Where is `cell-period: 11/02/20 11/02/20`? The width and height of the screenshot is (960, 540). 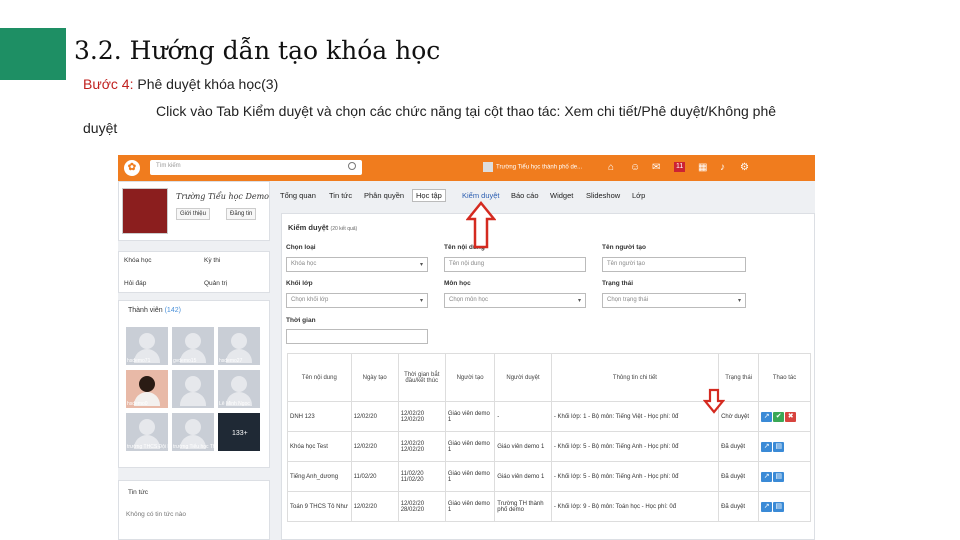
cell-period: 11/02/20 11/02/20 is located at coordinates (421, 476).